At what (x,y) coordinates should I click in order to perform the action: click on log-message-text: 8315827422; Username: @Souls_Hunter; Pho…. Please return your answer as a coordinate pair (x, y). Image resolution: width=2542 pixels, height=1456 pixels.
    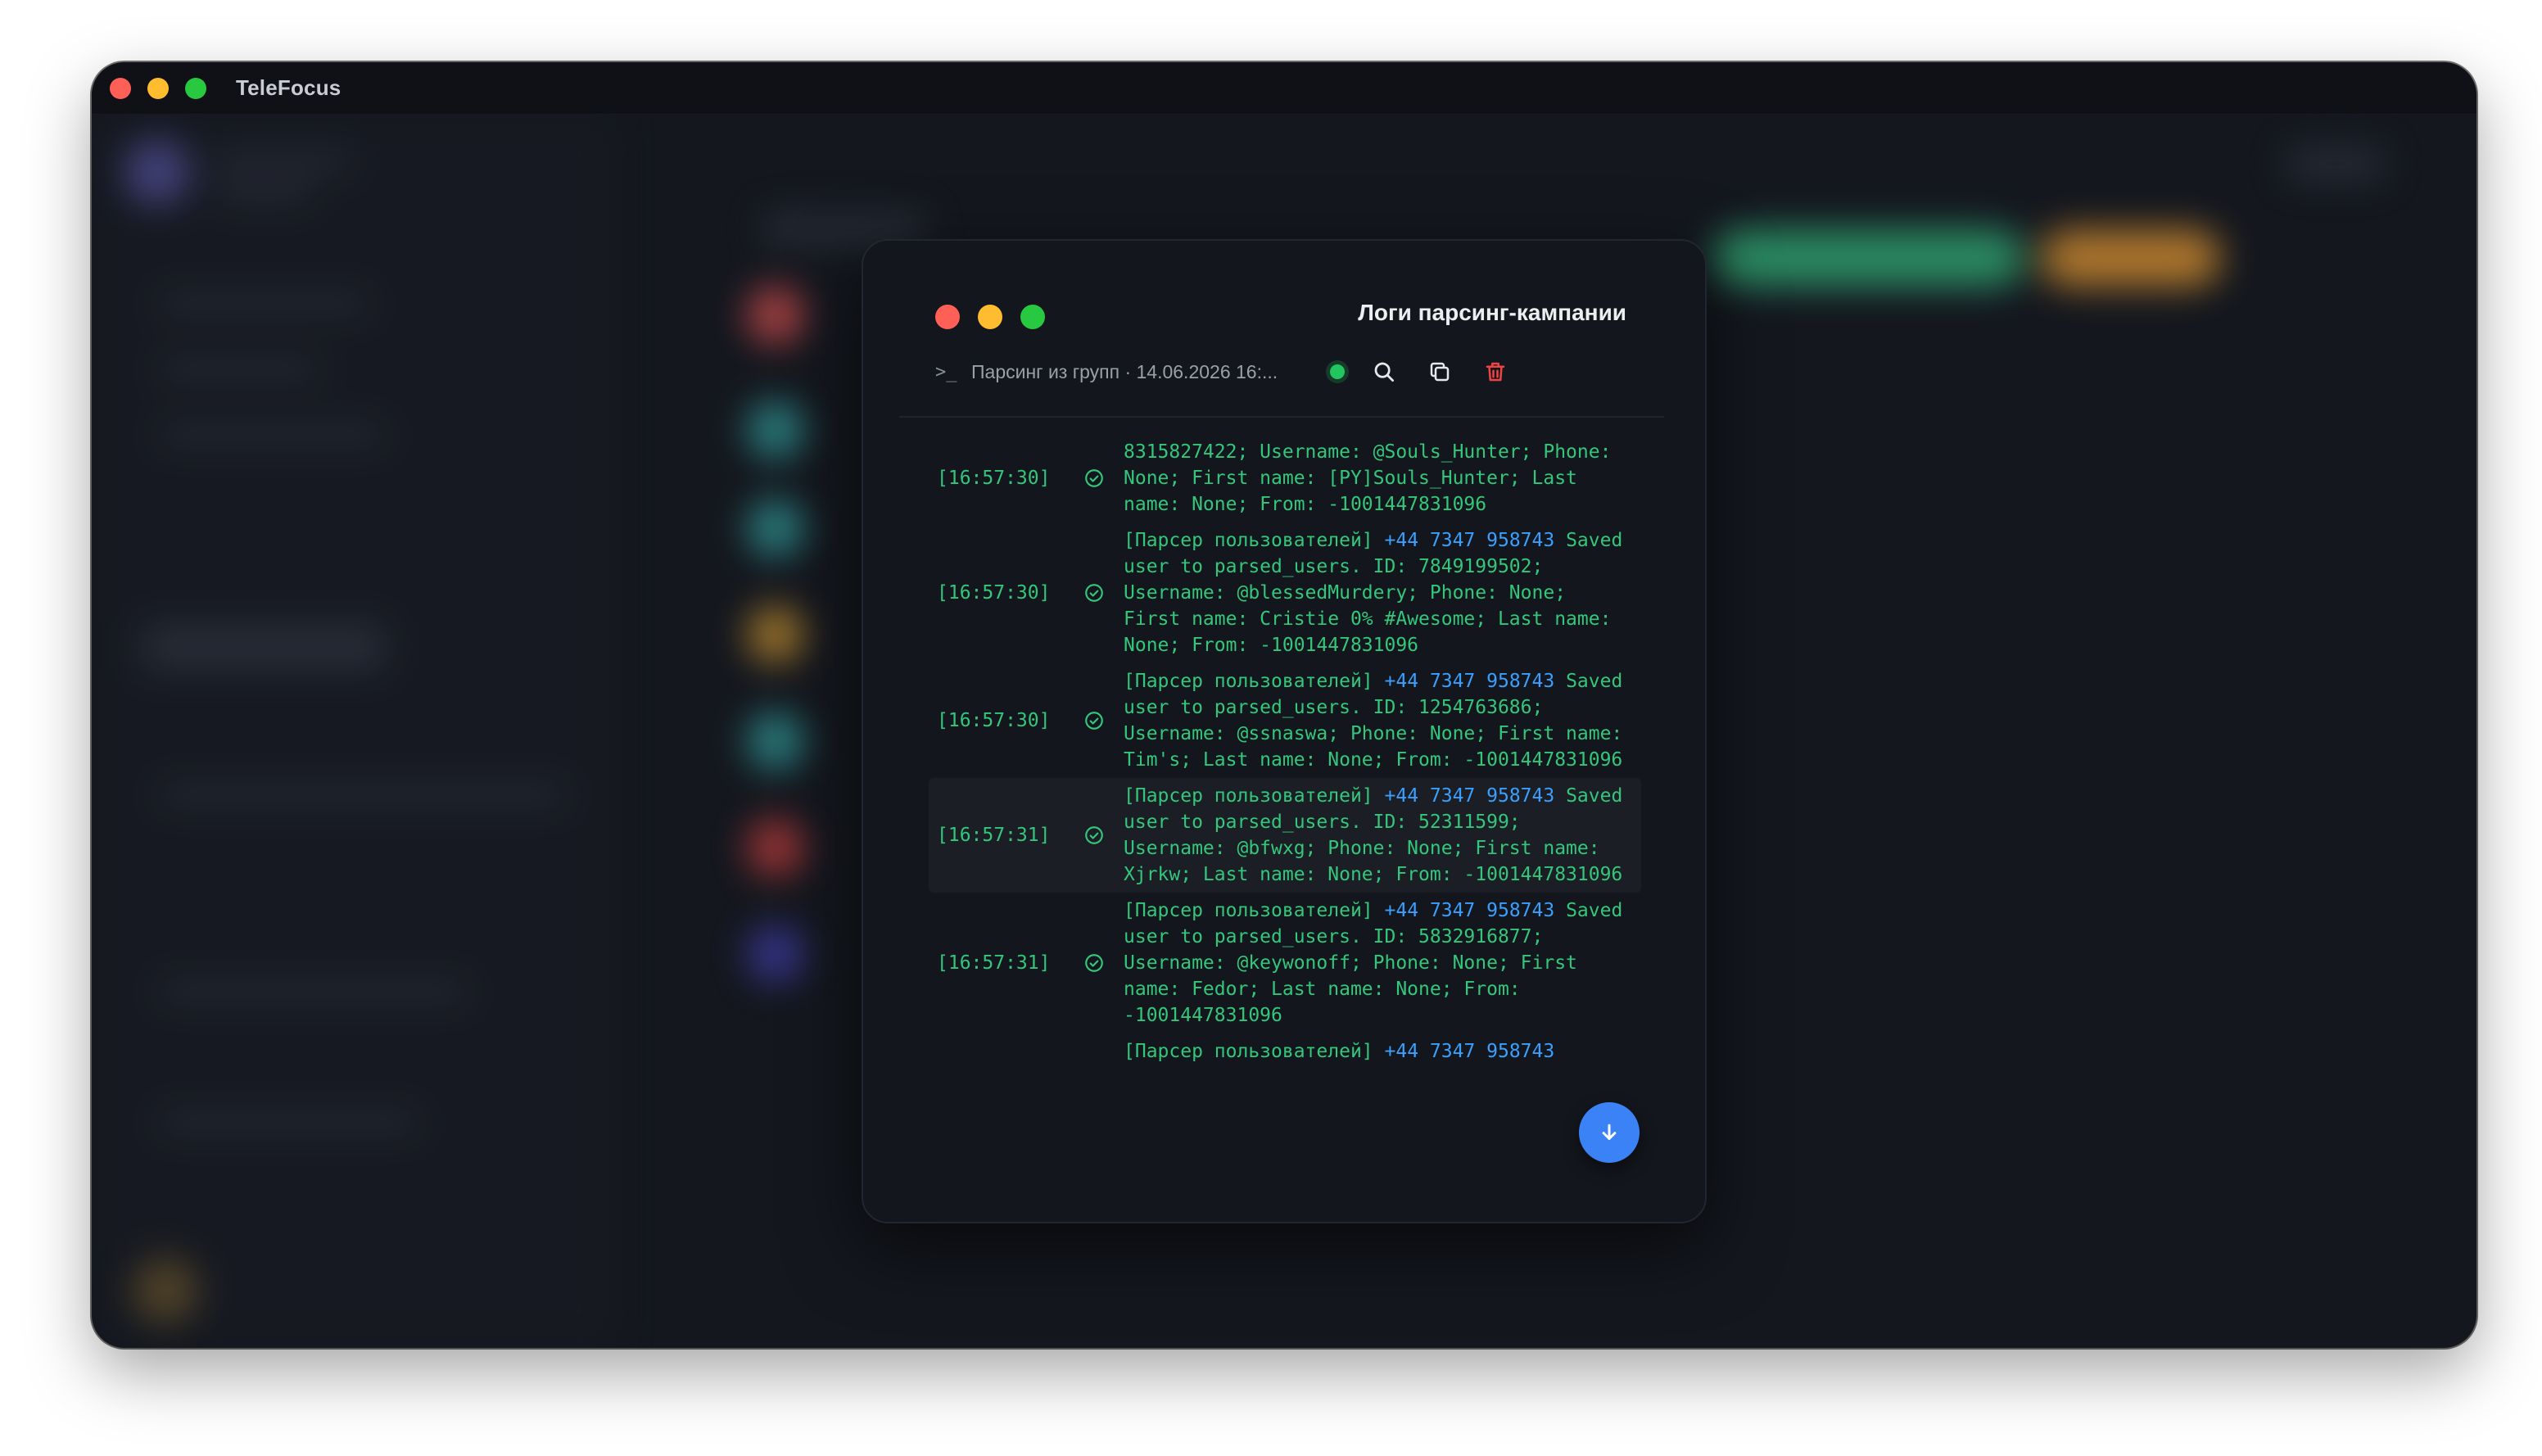
    Looking at the image, I should click on (1368, 478).